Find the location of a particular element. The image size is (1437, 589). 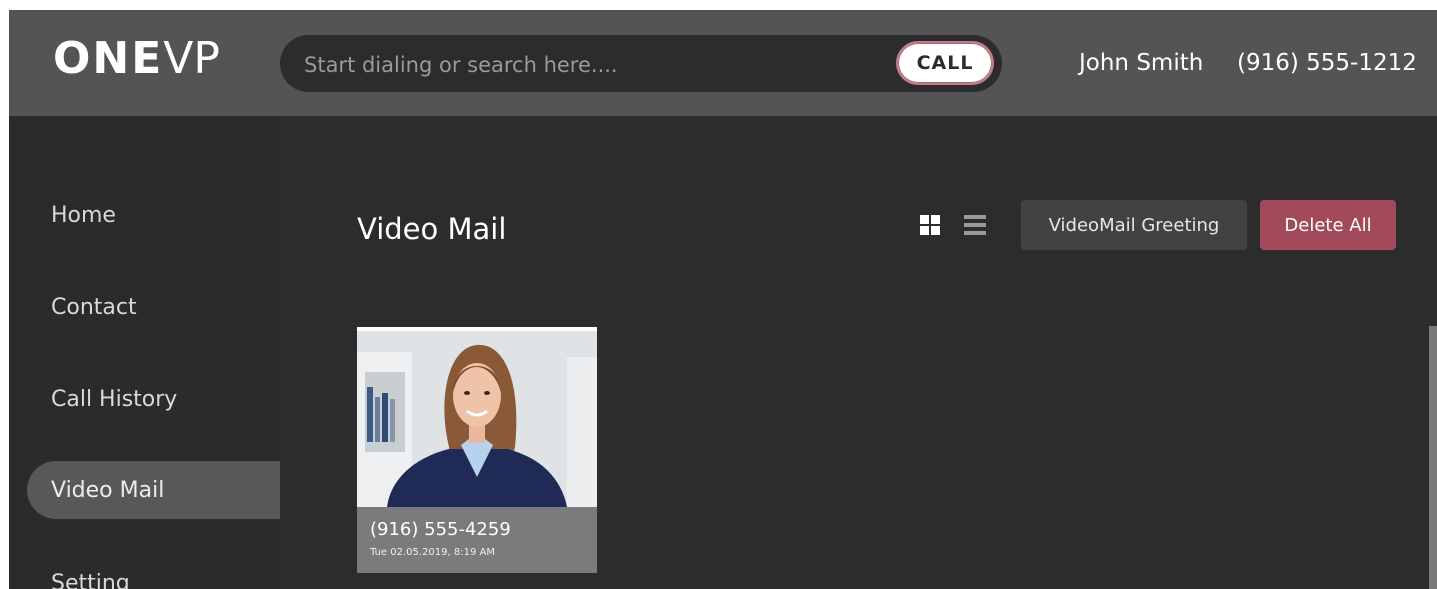

woman-portrait-image is located at coordinates (477, 417).